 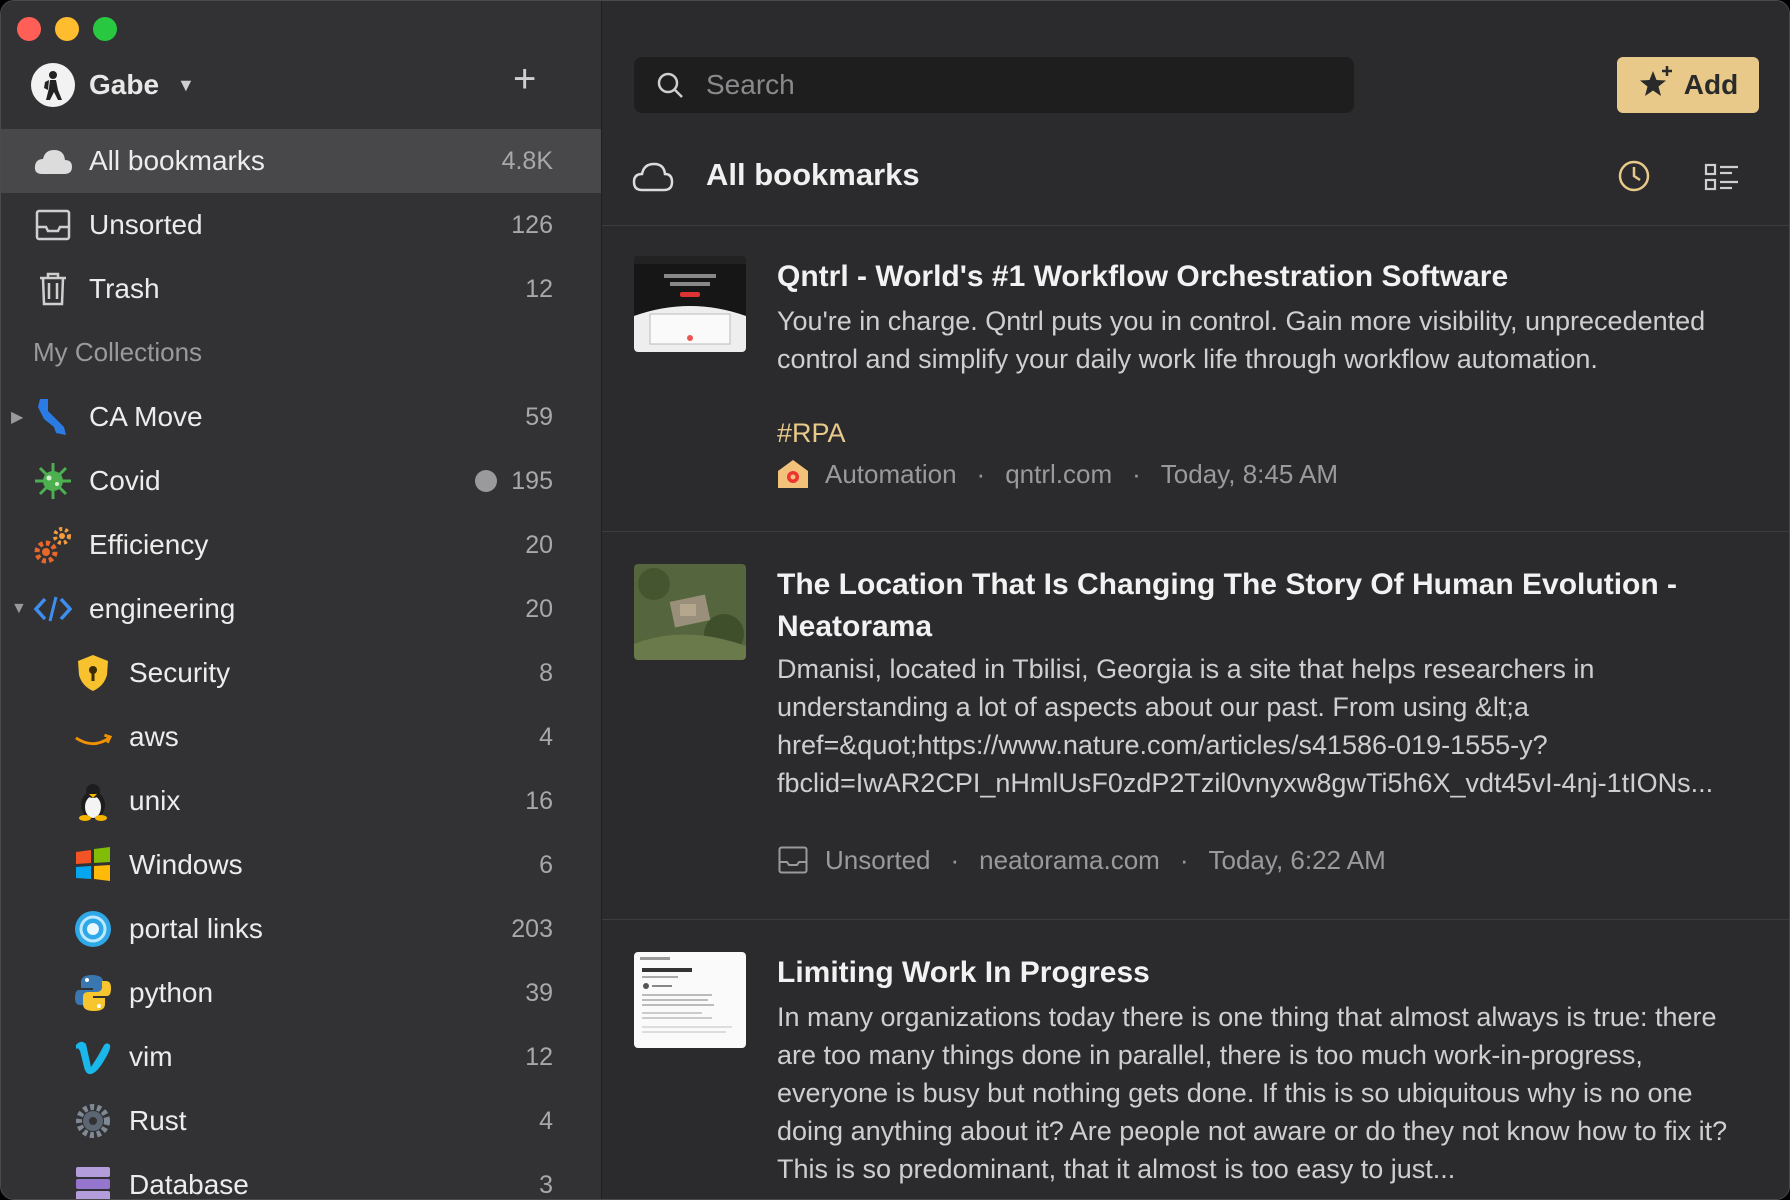 What do you see at coordinates (105, 29) in the screenshot?
I see `zoom-window-button` at bounding box center [105, 29].